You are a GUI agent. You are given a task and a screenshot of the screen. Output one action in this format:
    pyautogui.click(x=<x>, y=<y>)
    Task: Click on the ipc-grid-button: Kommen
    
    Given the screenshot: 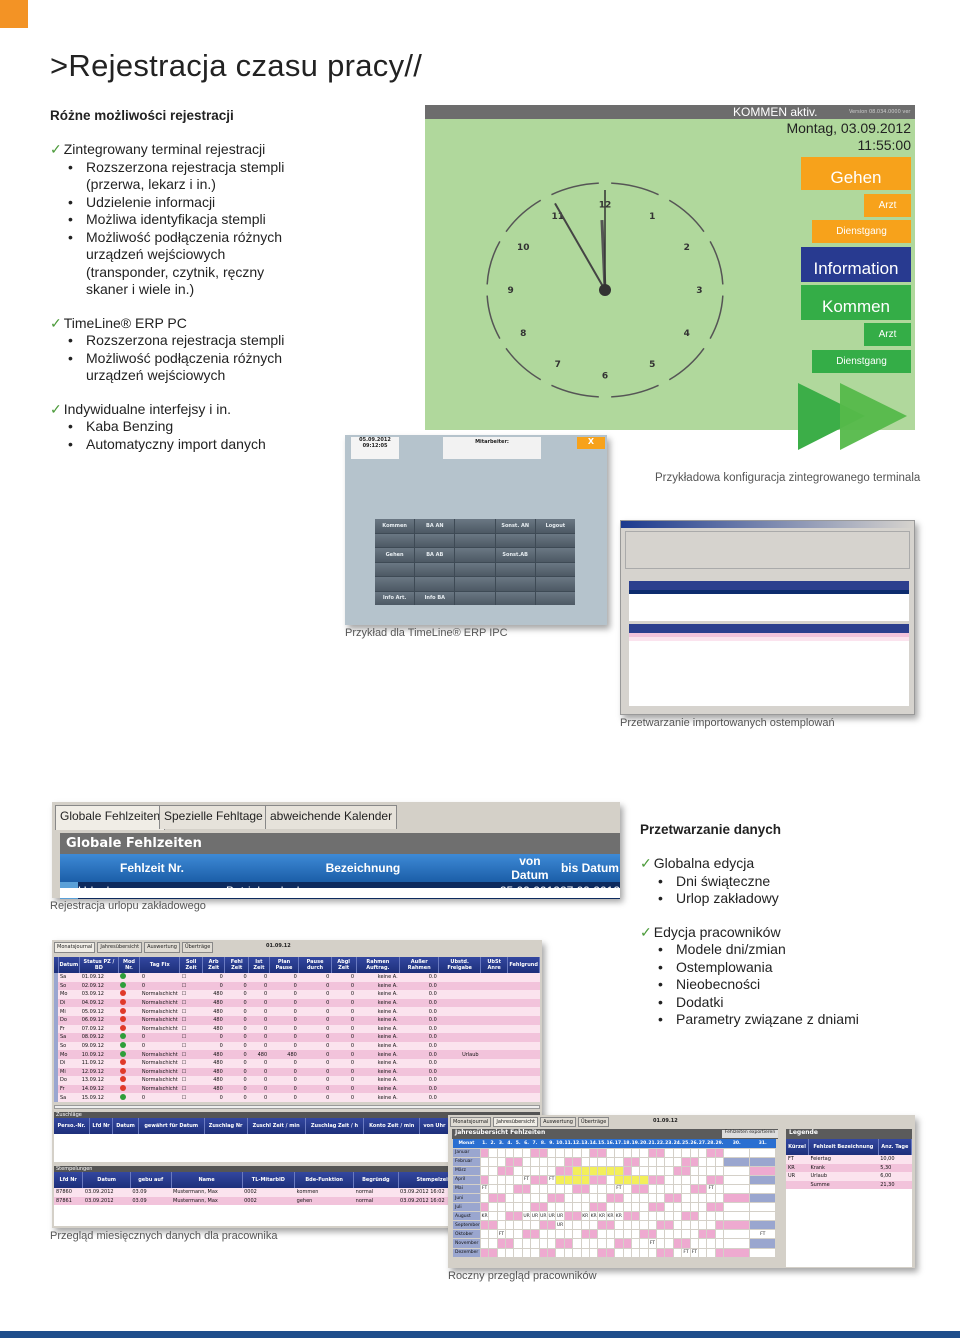 What is the action you would take?
    pyautogui.click(x=395, y=526)
    